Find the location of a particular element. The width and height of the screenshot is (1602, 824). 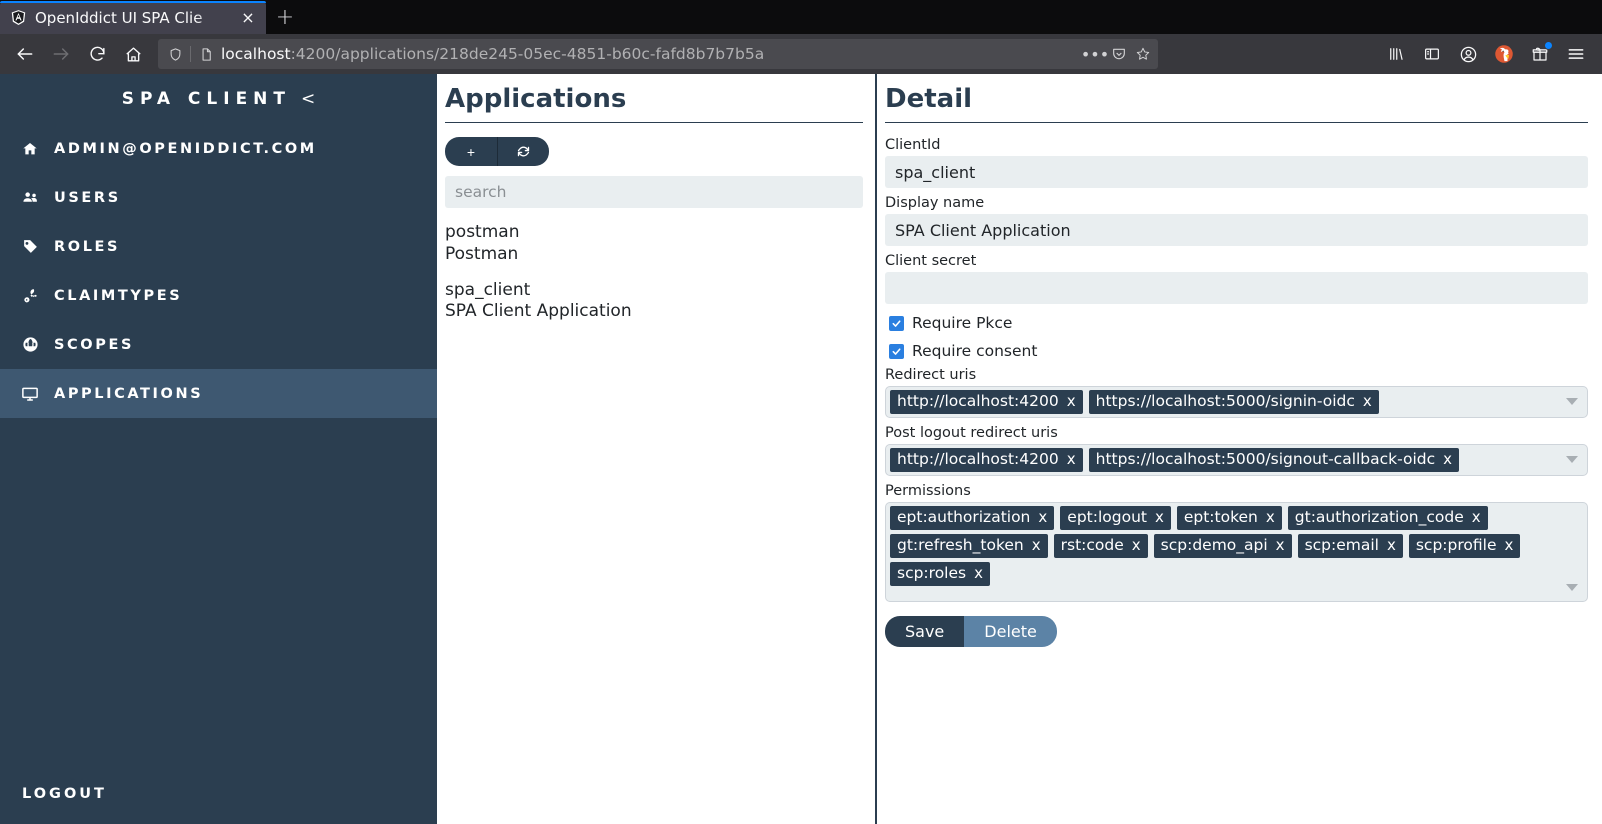

require-pkce-row: Require Pkce is located at coordinates (1238, 323).